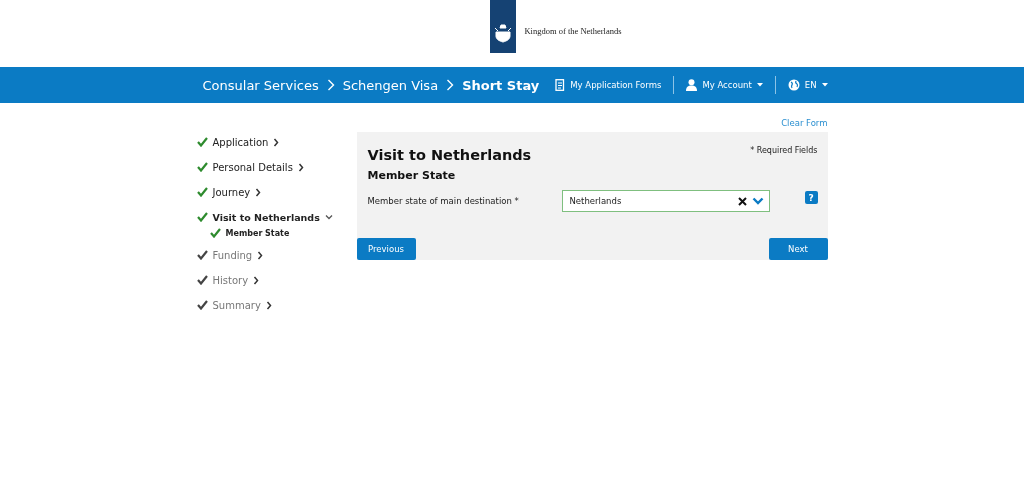  What do you see at coordinates (443, 201) in the screenshot?
I see `field-label: Member state of main destination *` at bounding box center [443, 201].